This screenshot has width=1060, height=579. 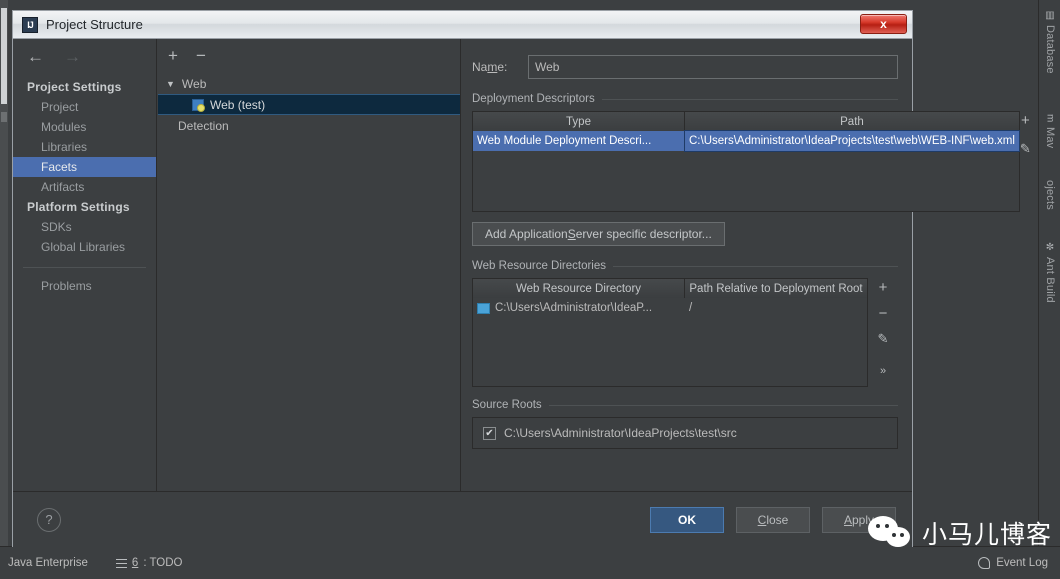 What do you see at coordinates (84, 147) in the screenshot?
I see `sidebar-item-libraries: Libraries` at bounding box center [84, 147].